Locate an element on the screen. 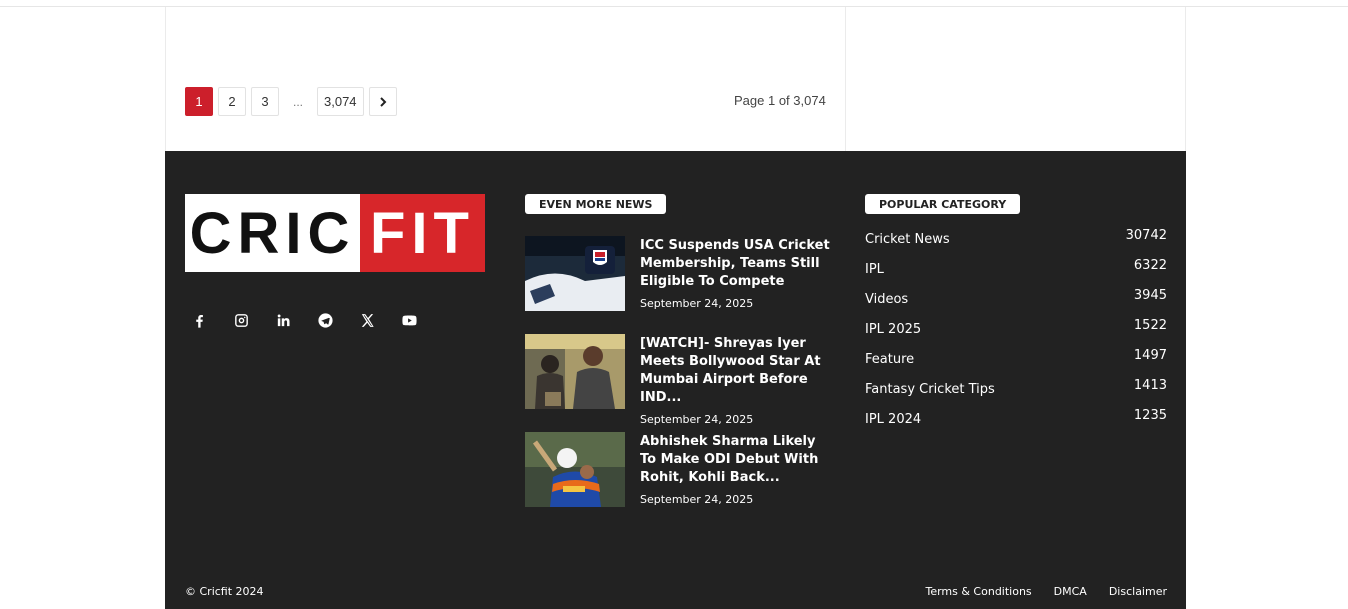  category-item: Feature 1497 is located at coordinates (1016, 364).